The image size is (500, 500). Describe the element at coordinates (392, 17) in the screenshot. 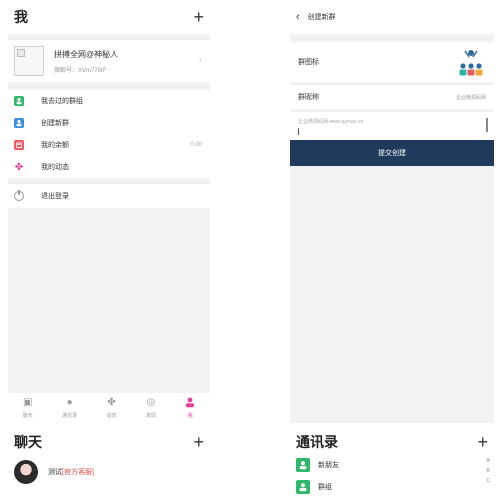

I see `create-group-header: ‹ 创建新群` at that location.